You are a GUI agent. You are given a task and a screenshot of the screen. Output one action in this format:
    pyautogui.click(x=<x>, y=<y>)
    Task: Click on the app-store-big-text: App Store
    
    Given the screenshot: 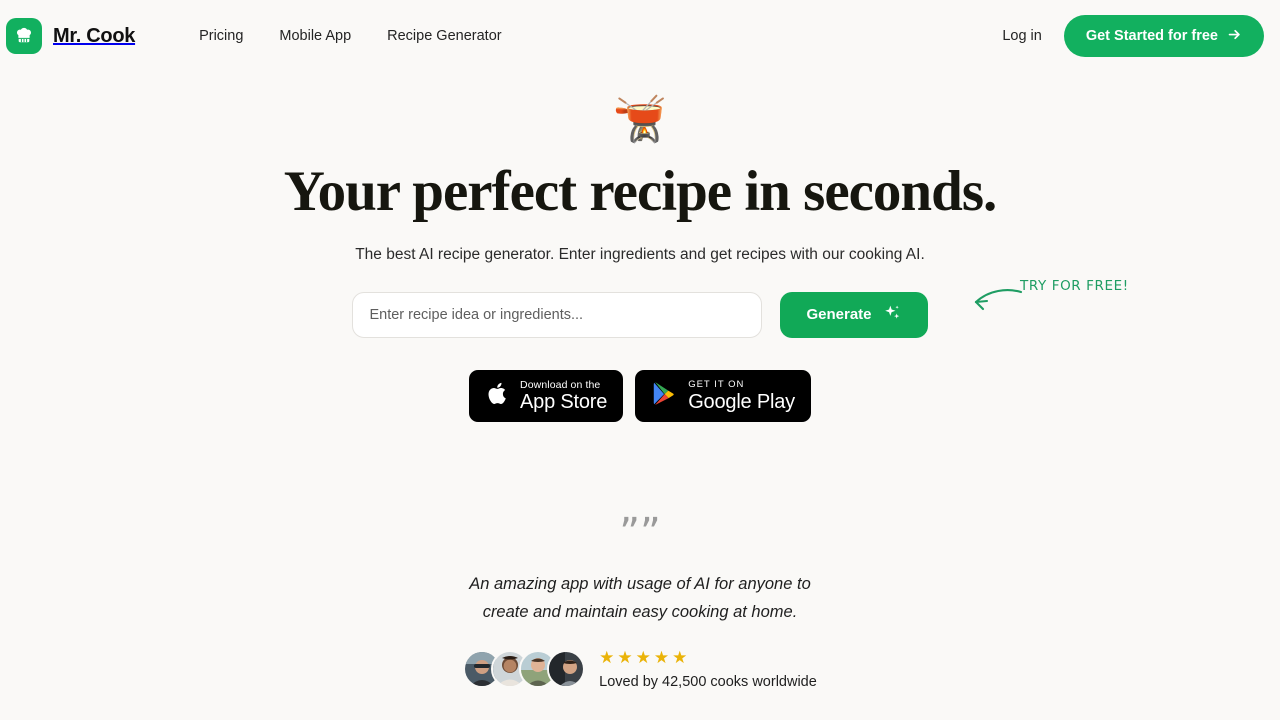 What is the action you would take?
    pyautogui.click(x=564, y=401)
    